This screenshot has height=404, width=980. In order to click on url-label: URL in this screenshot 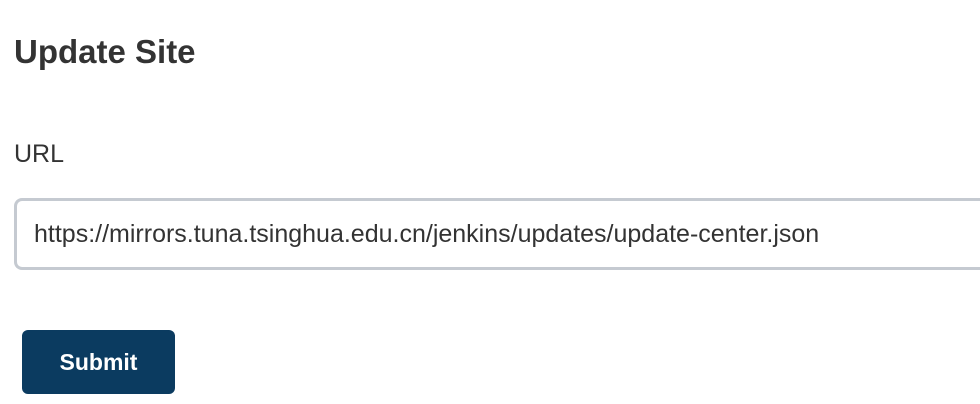, I will do `click(39, 154)`.